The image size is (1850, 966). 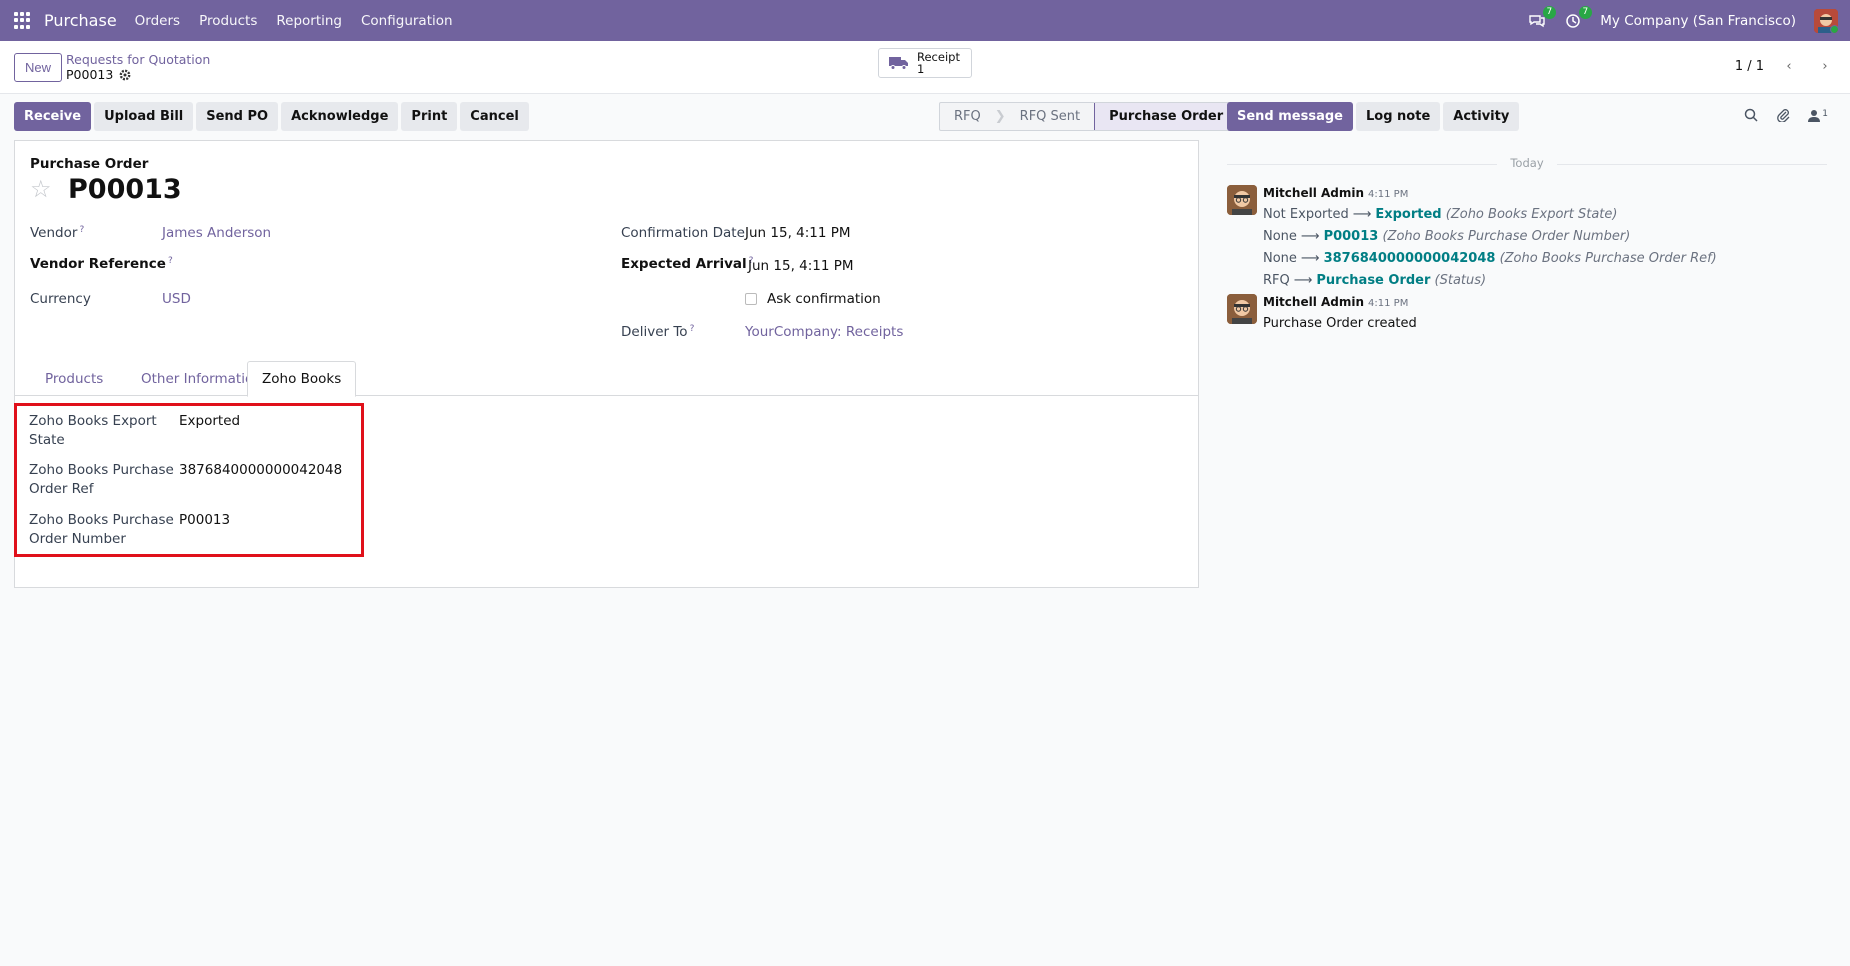 What do you see at coordinates (751, 299) in the screenshot?
I see `ask-confirmation-checkbox` at bounding box center [751, 299].